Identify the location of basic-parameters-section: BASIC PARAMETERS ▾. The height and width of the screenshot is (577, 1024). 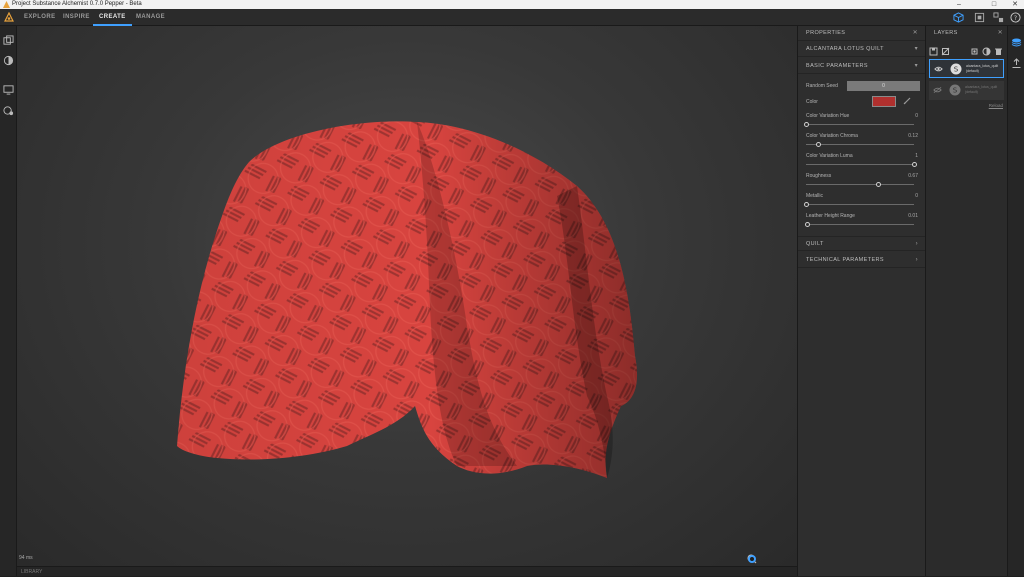
(862, 66).